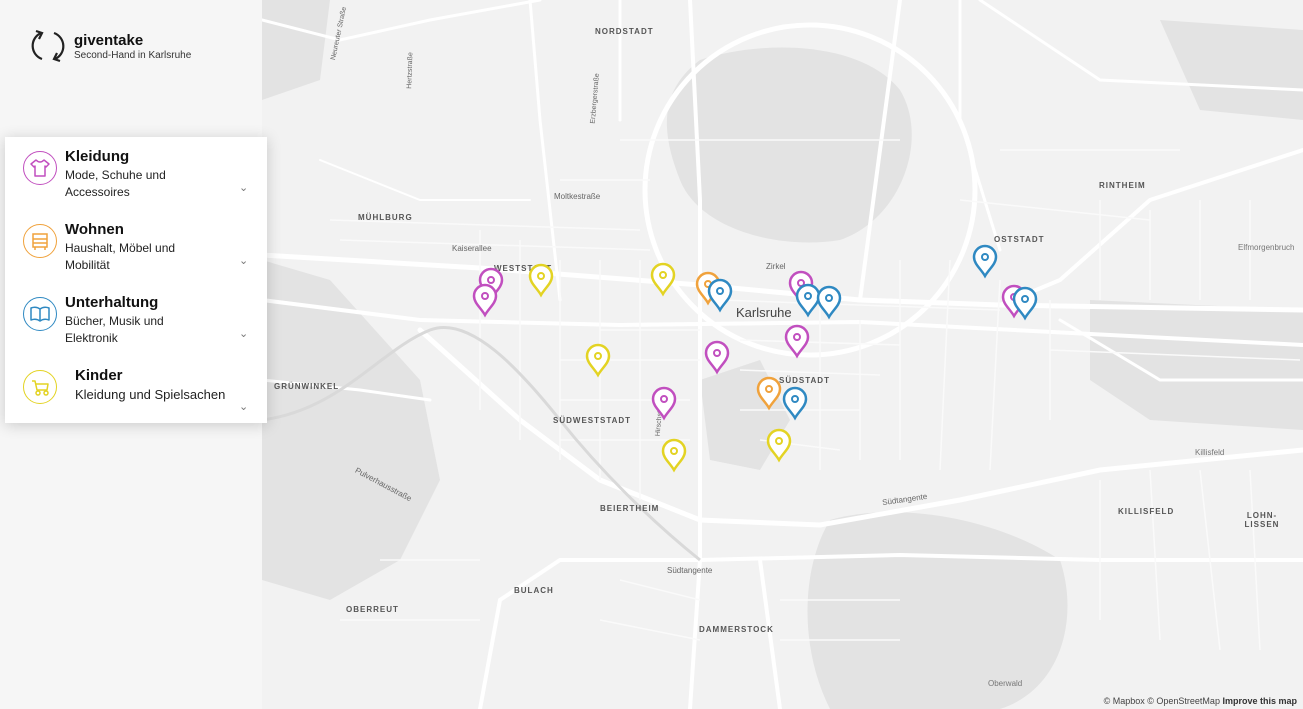  I want to click on category-desc: Mode, Schuhe und Accessoires, so click(115, 183).